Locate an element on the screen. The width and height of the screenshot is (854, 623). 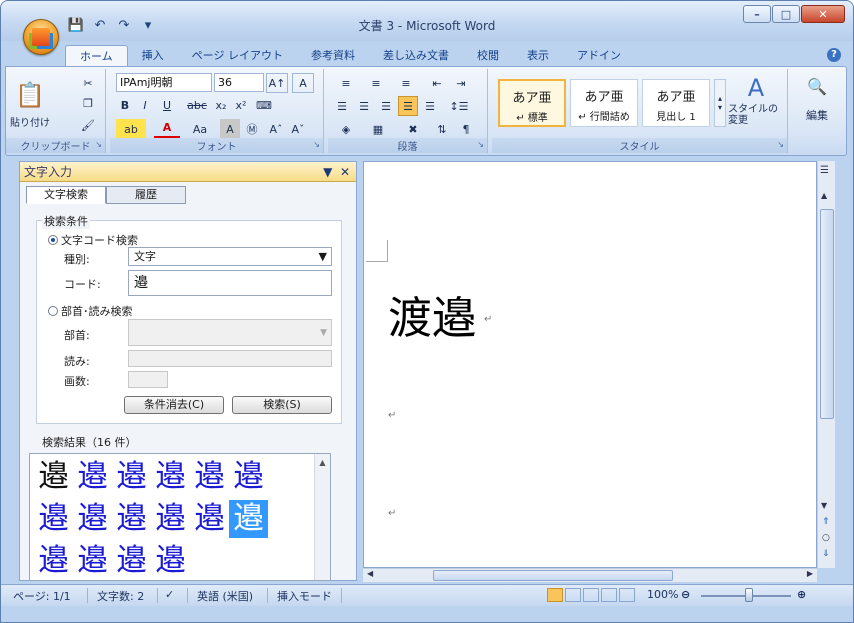
line-spacing-icon: ↕☰ is located at coordinates (459, 106).